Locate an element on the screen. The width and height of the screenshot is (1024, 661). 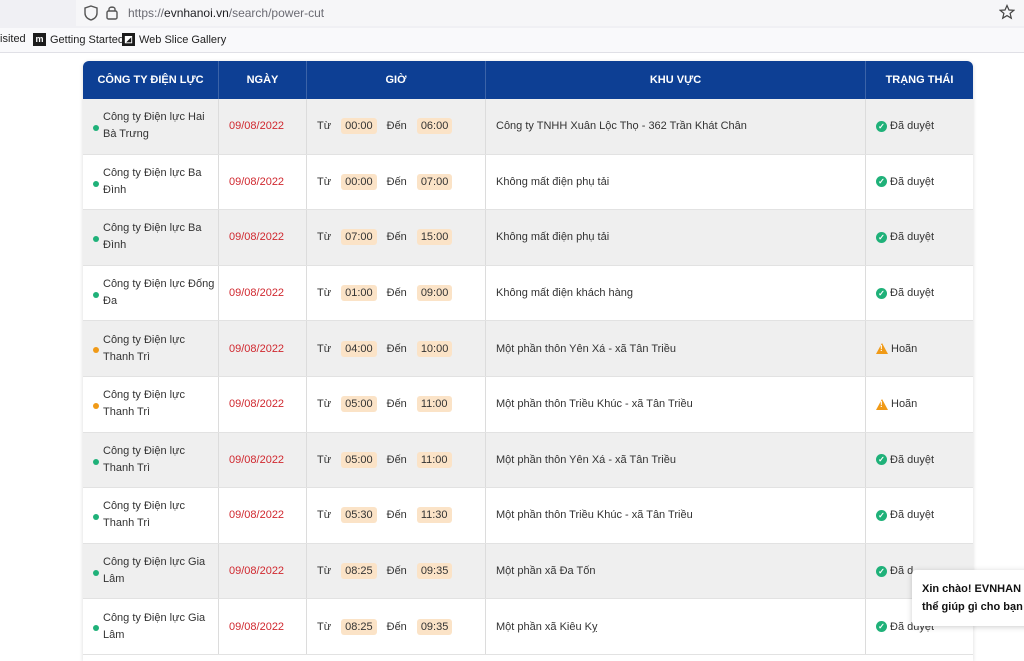
company-name: Công ty Điện lực Gia Lâm is located at coordinates (154, 571).